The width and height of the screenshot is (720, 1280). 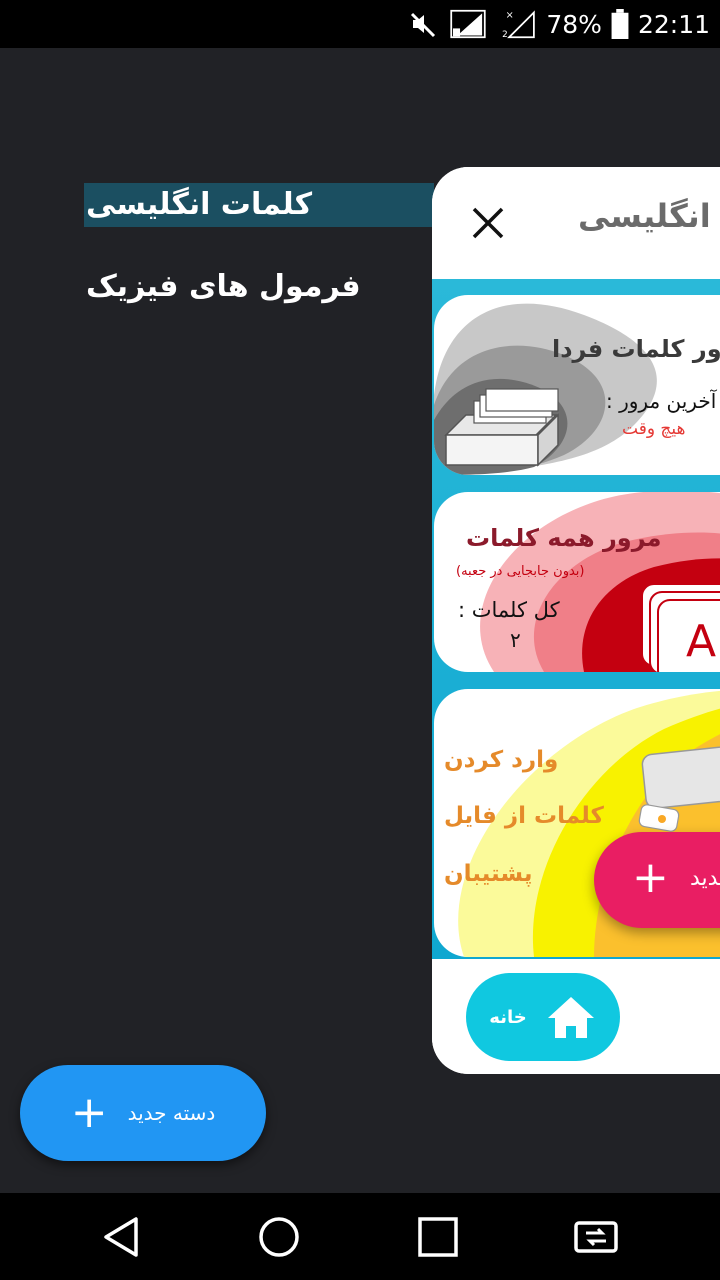 I want to click on new-category-button: + دسته جدید, so click(x=143, y=1113).